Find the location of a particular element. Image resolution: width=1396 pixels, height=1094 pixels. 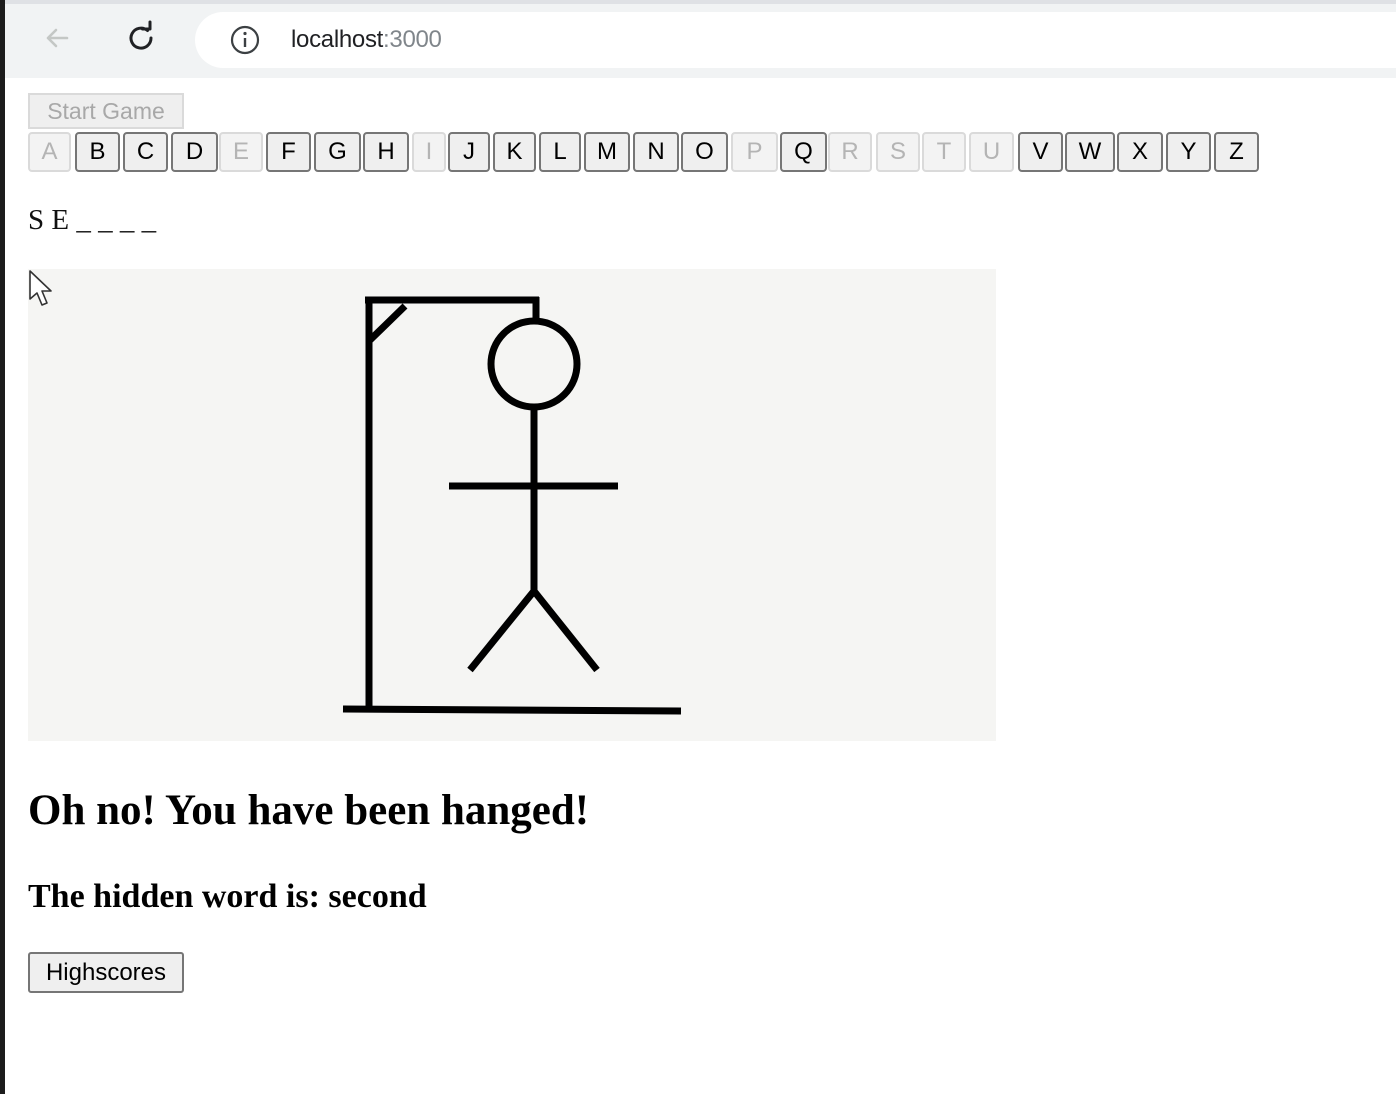

right-leg is located at coordinates (565, 630).